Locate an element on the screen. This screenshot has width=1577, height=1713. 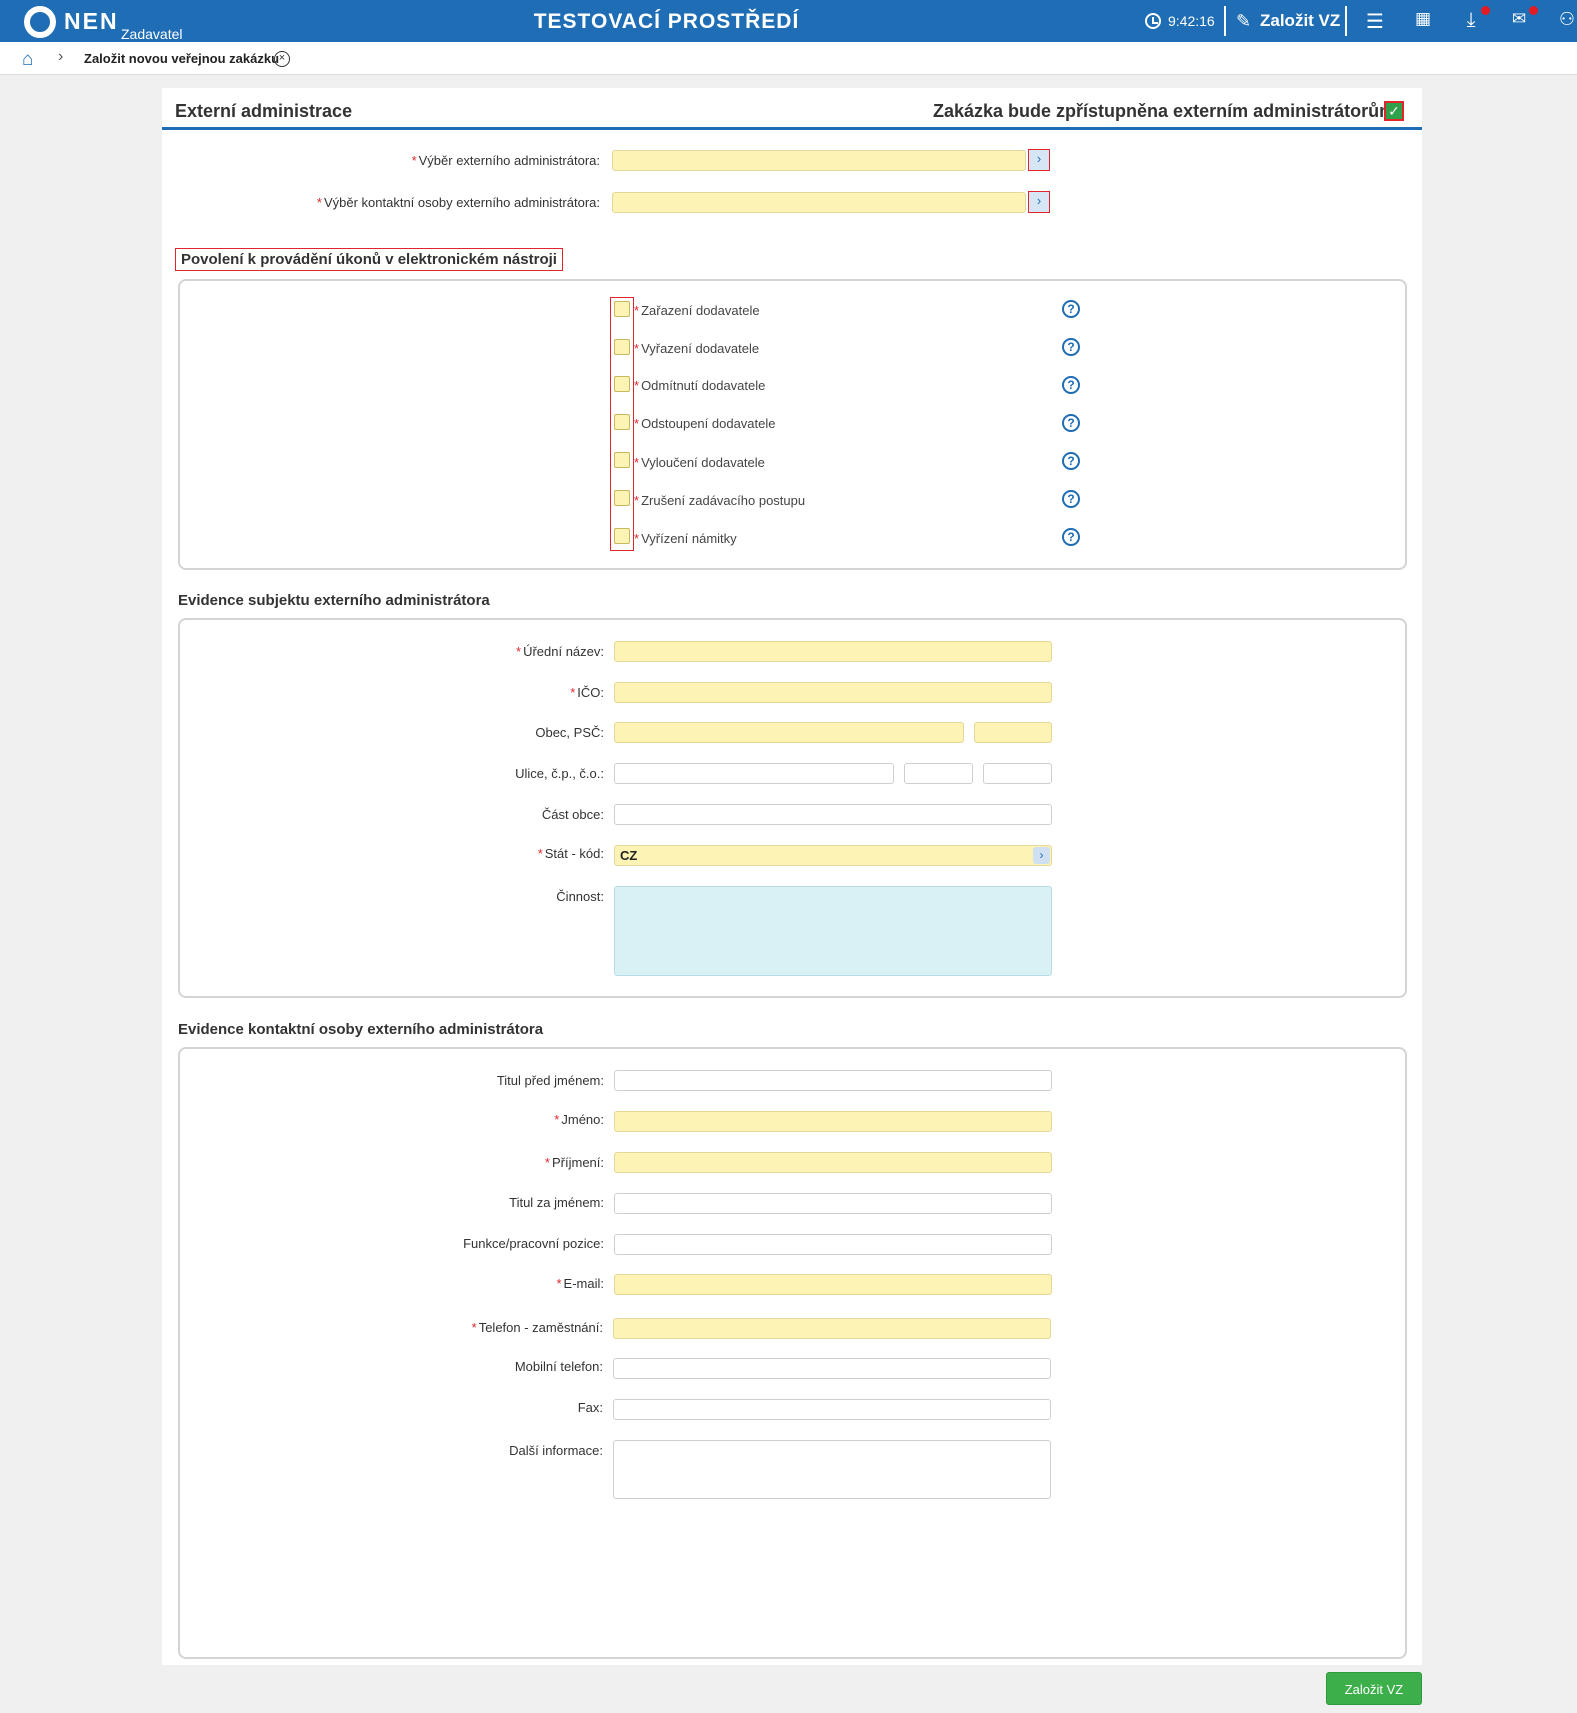
last-name-input is located at coordinates (833, 1162).